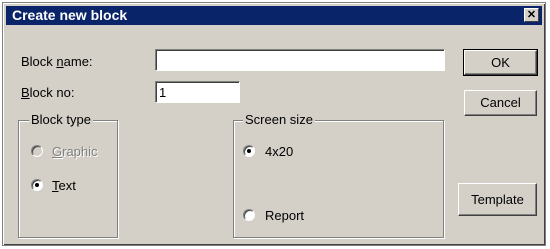  I want to click on radio-4x20, so click(249, 151).